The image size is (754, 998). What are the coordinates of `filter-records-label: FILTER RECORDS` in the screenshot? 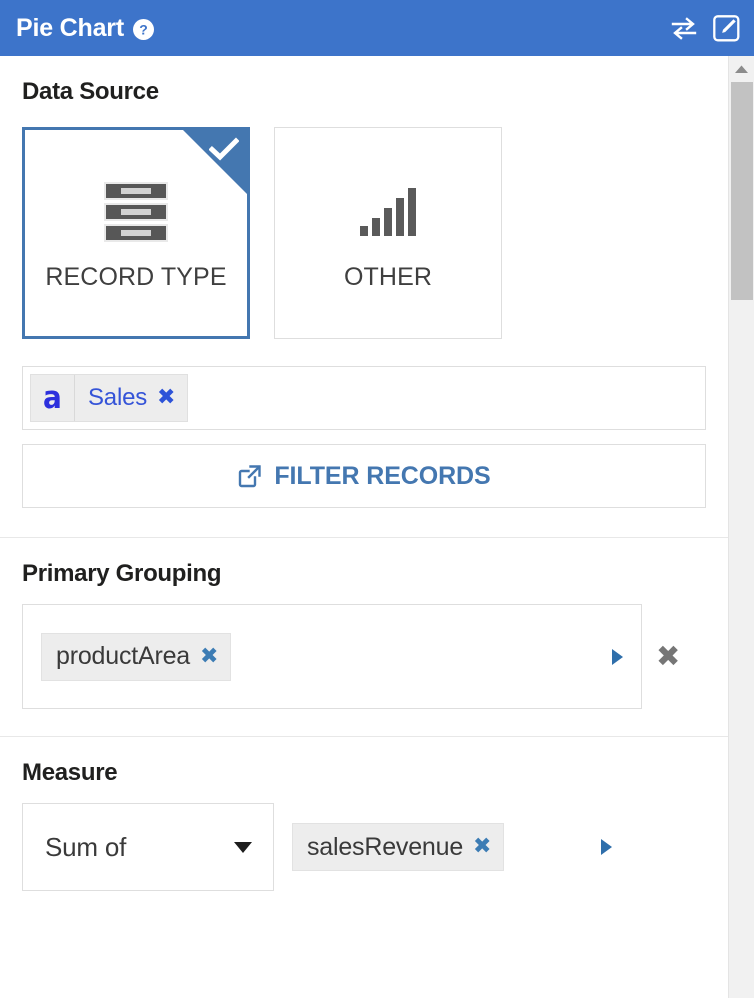 It's located at (382, 475).